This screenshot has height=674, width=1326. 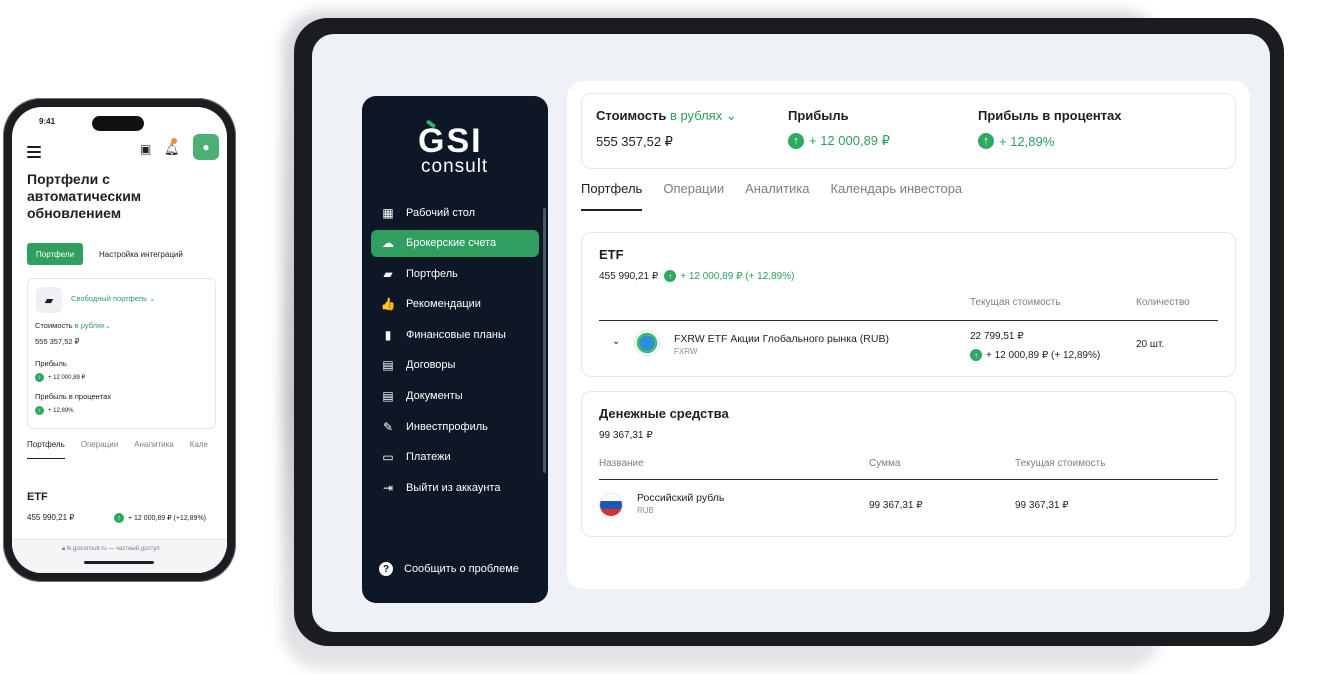 I want to click on notification-badge, so click(x=174, y=141).